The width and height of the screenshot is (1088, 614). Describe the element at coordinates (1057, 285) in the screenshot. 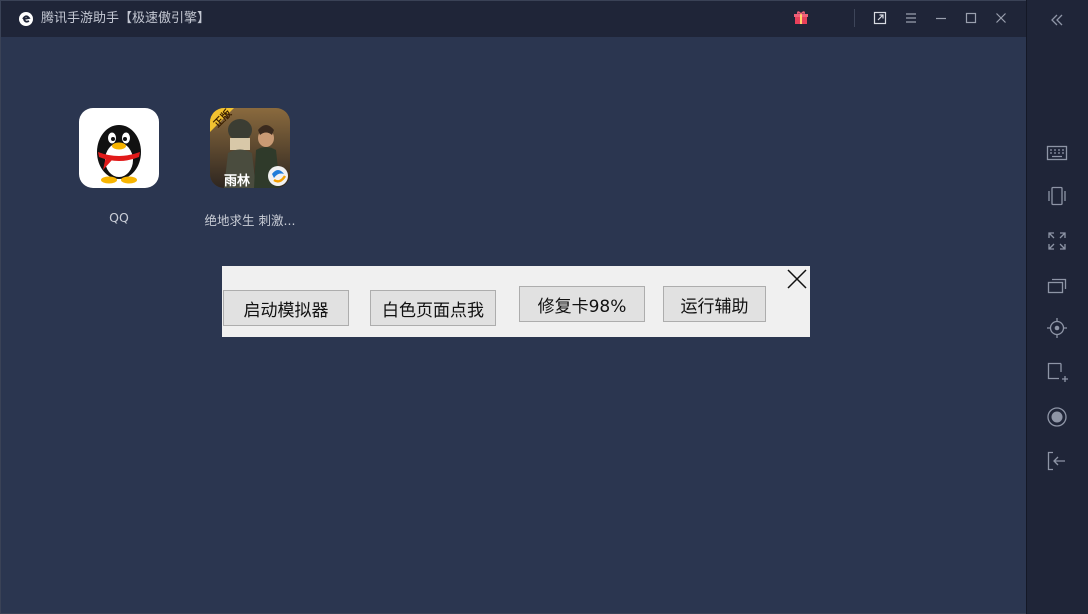

I see `multi-window-icon` at that location.